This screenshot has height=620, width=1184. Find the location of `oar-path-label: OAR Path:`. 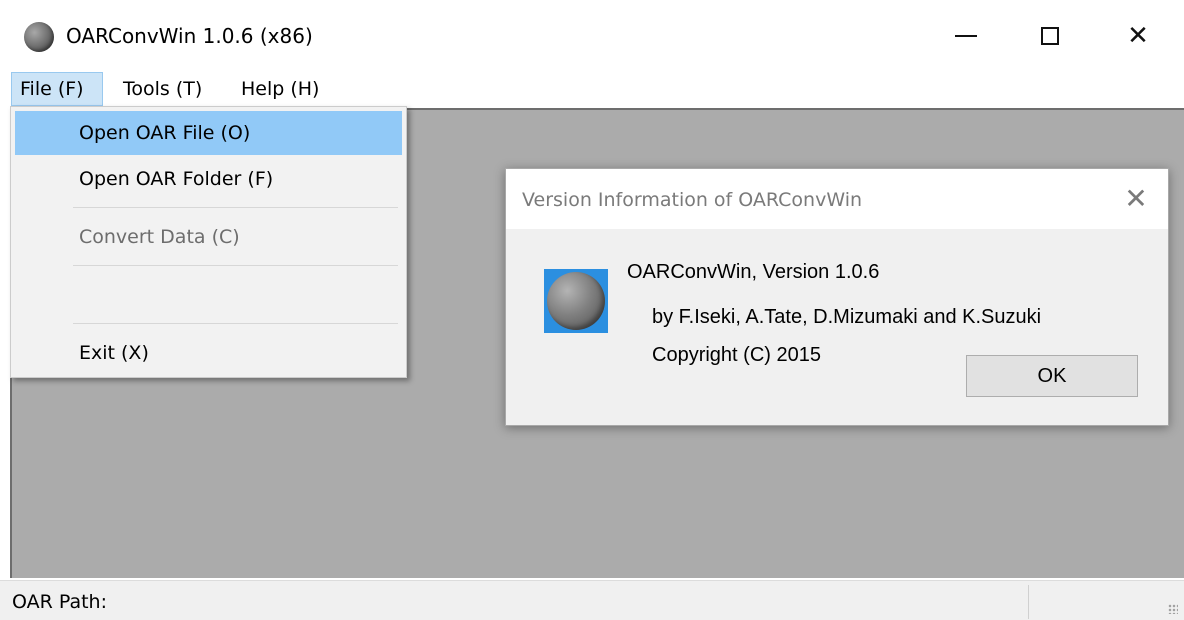

oar-path-label: OAR Path: is located at coordinates (59, 602).